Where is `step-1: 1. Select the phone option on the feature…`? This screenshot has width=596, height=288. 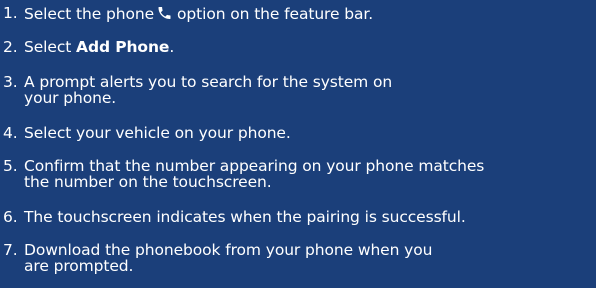 step-1: 1. Select the phone option on the feature… is located at coordinates (298, 13).